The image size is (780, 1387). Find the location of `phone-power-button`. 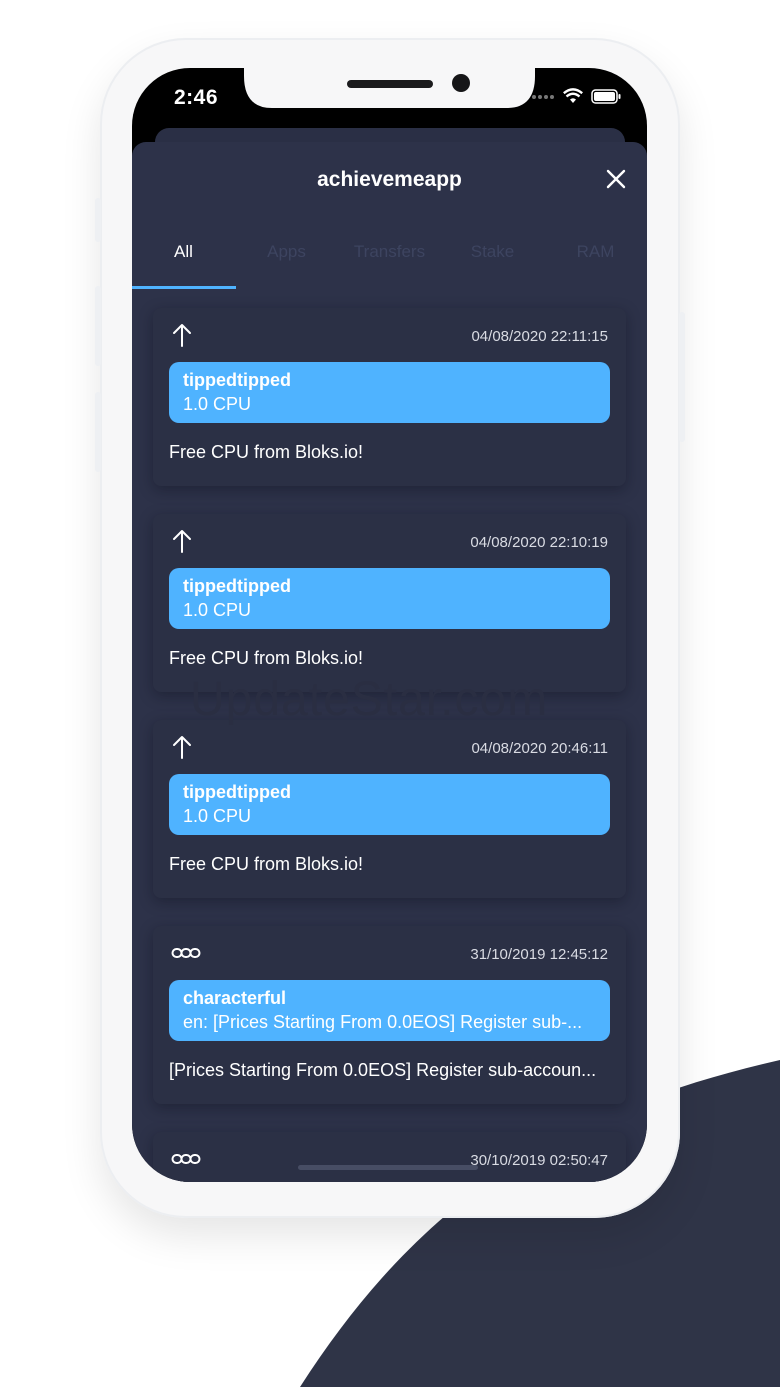

phone-power-button is located at coordinates (682, 377).